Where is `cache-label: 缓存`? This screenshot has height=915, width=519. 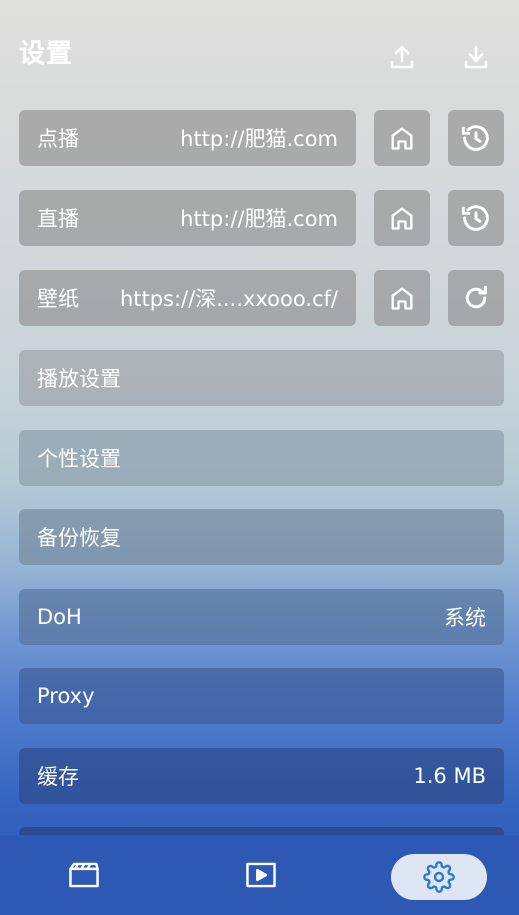
cache-label: 缓存 is located at coordinates (58, 777).